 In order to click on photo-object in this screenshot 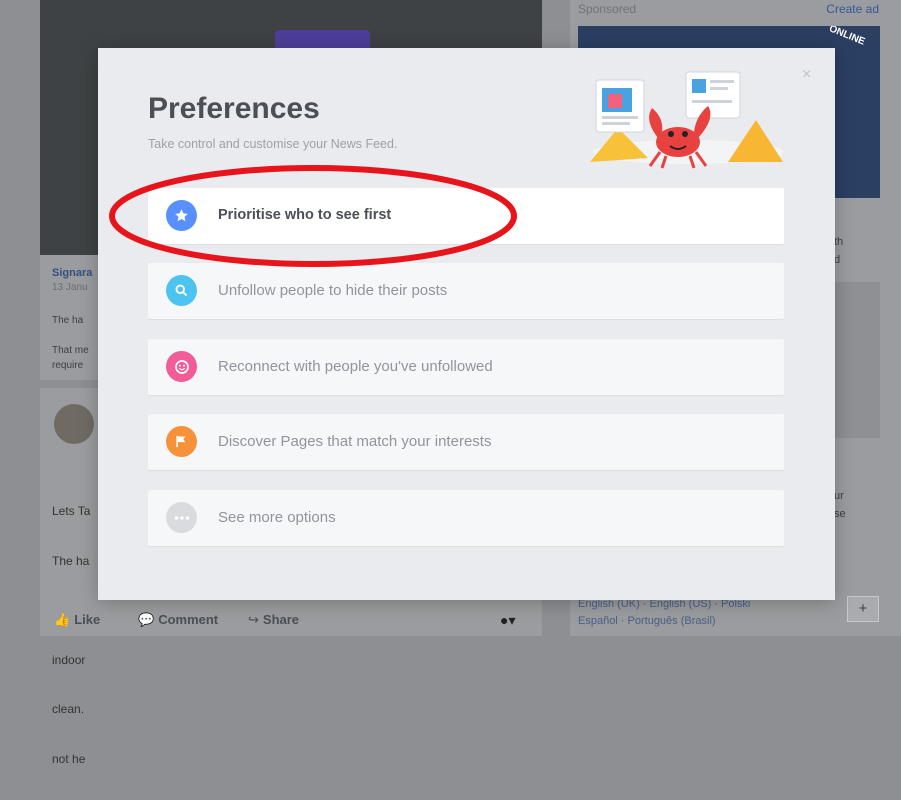, I will do `click(322, 40)`.